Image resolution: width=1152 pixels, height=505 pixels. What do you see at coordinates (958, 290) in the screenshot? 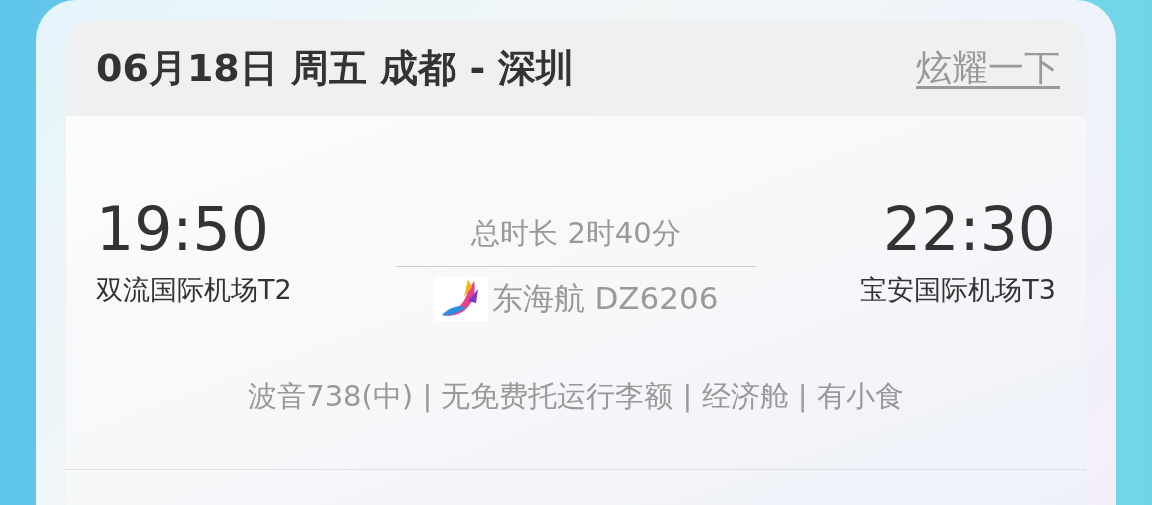
I see `arrival-airport: 宝安国际机场T3` at bounding box center [958, 290].